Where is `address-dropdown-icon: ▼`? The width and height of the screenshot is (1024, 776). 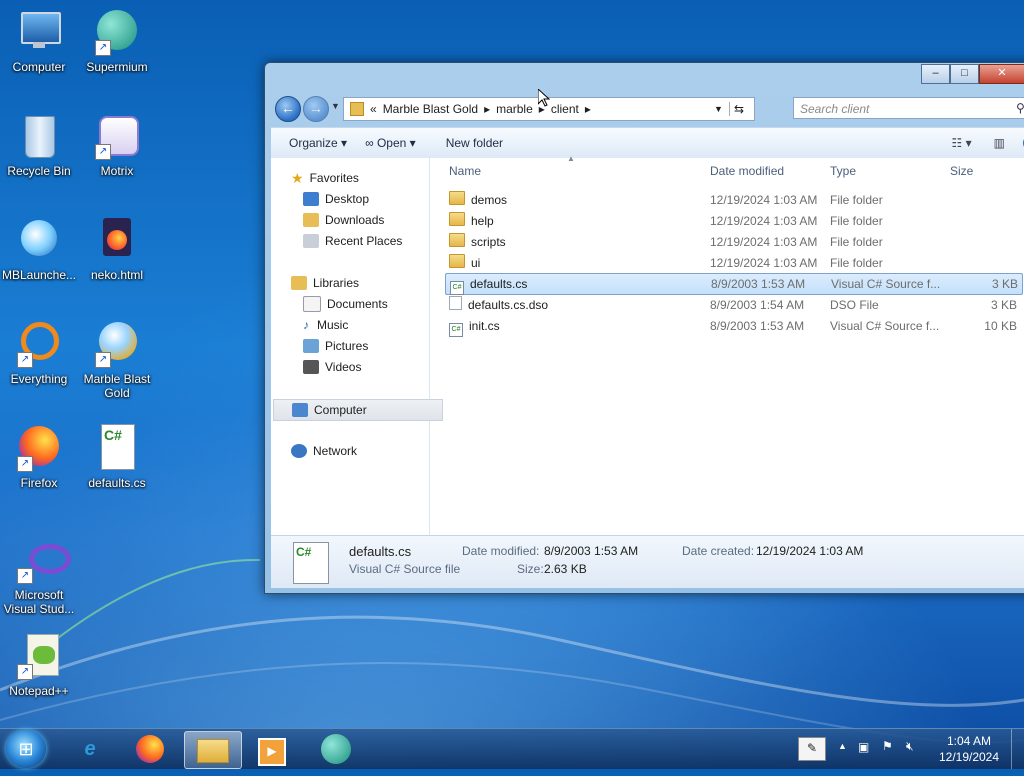
address-dropdown-icon: ▼ is located at coordinates (718, 109).